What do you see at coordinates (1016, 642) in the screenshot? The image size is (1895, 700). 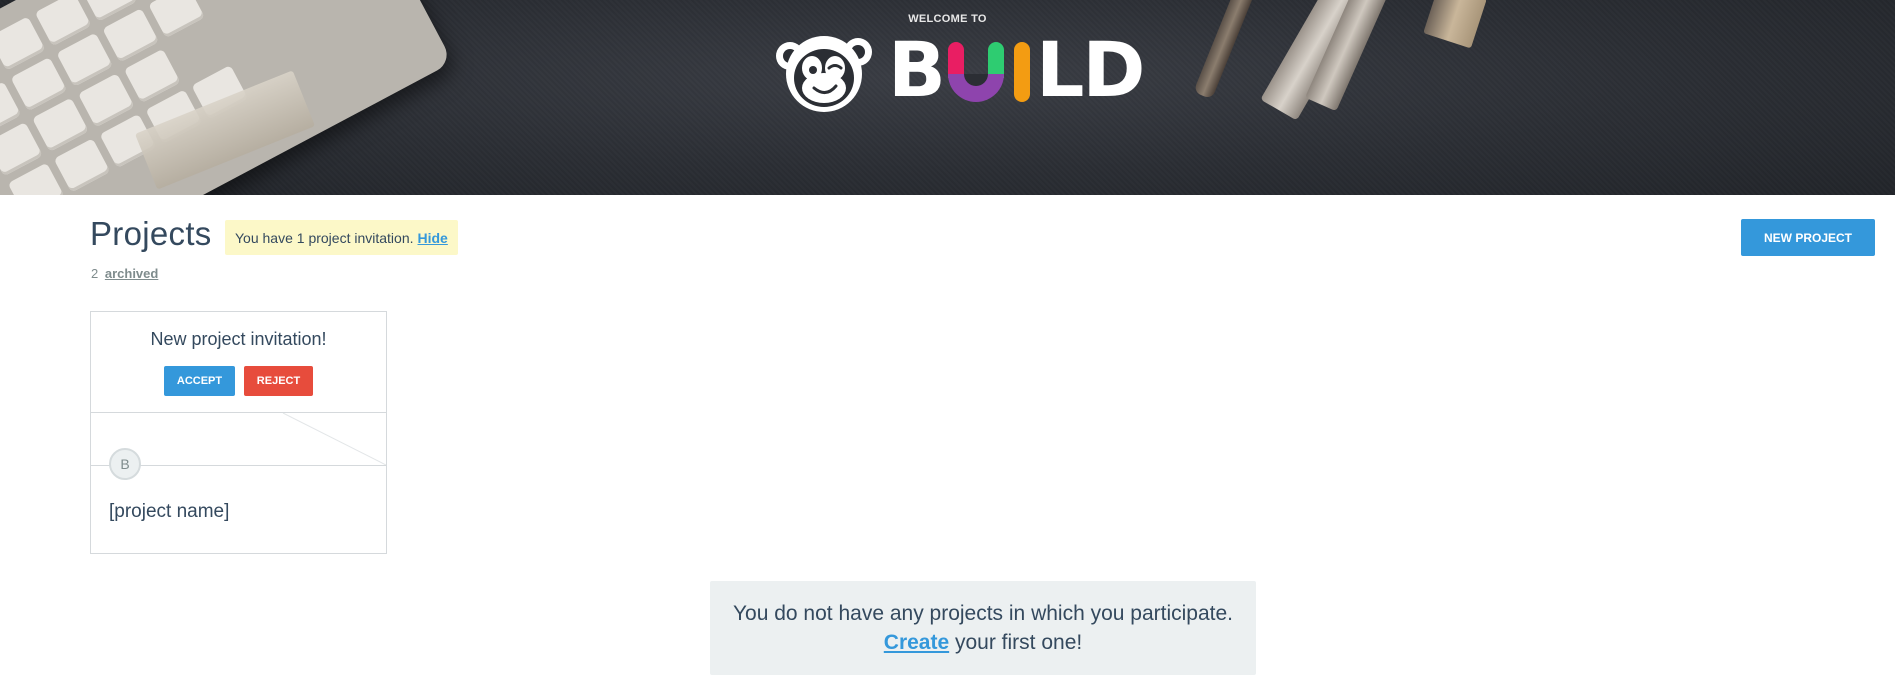 I see `empty-state-line2-text: your first one!` at bounding box center [1016, 642].